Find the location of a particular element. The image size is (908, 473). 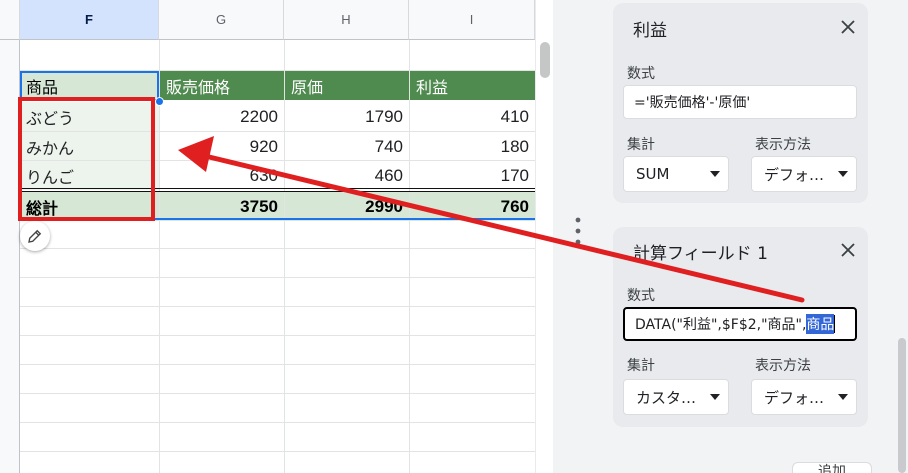

pivot-total-cell: 2990 is located at coordinates (347, 206).